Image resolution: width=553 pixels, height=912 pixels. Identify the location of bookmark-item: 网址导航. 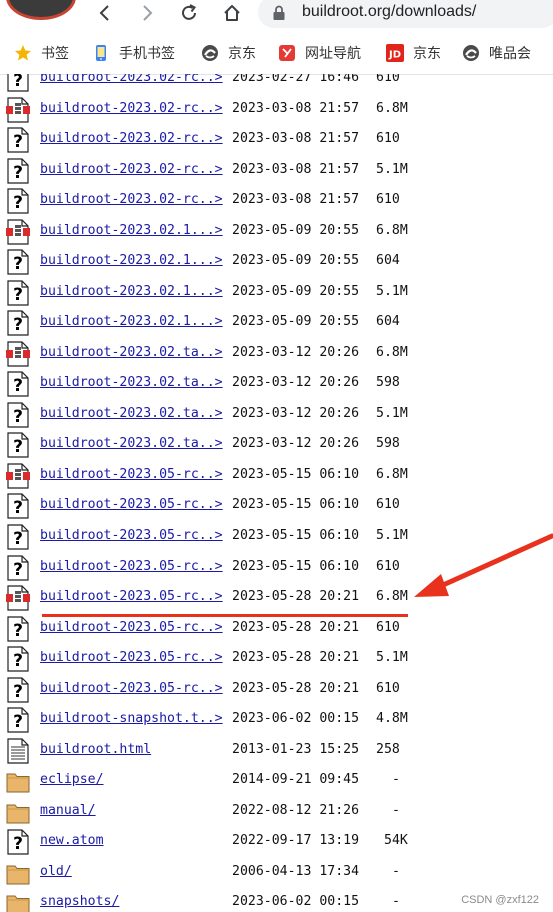
(319, 53).